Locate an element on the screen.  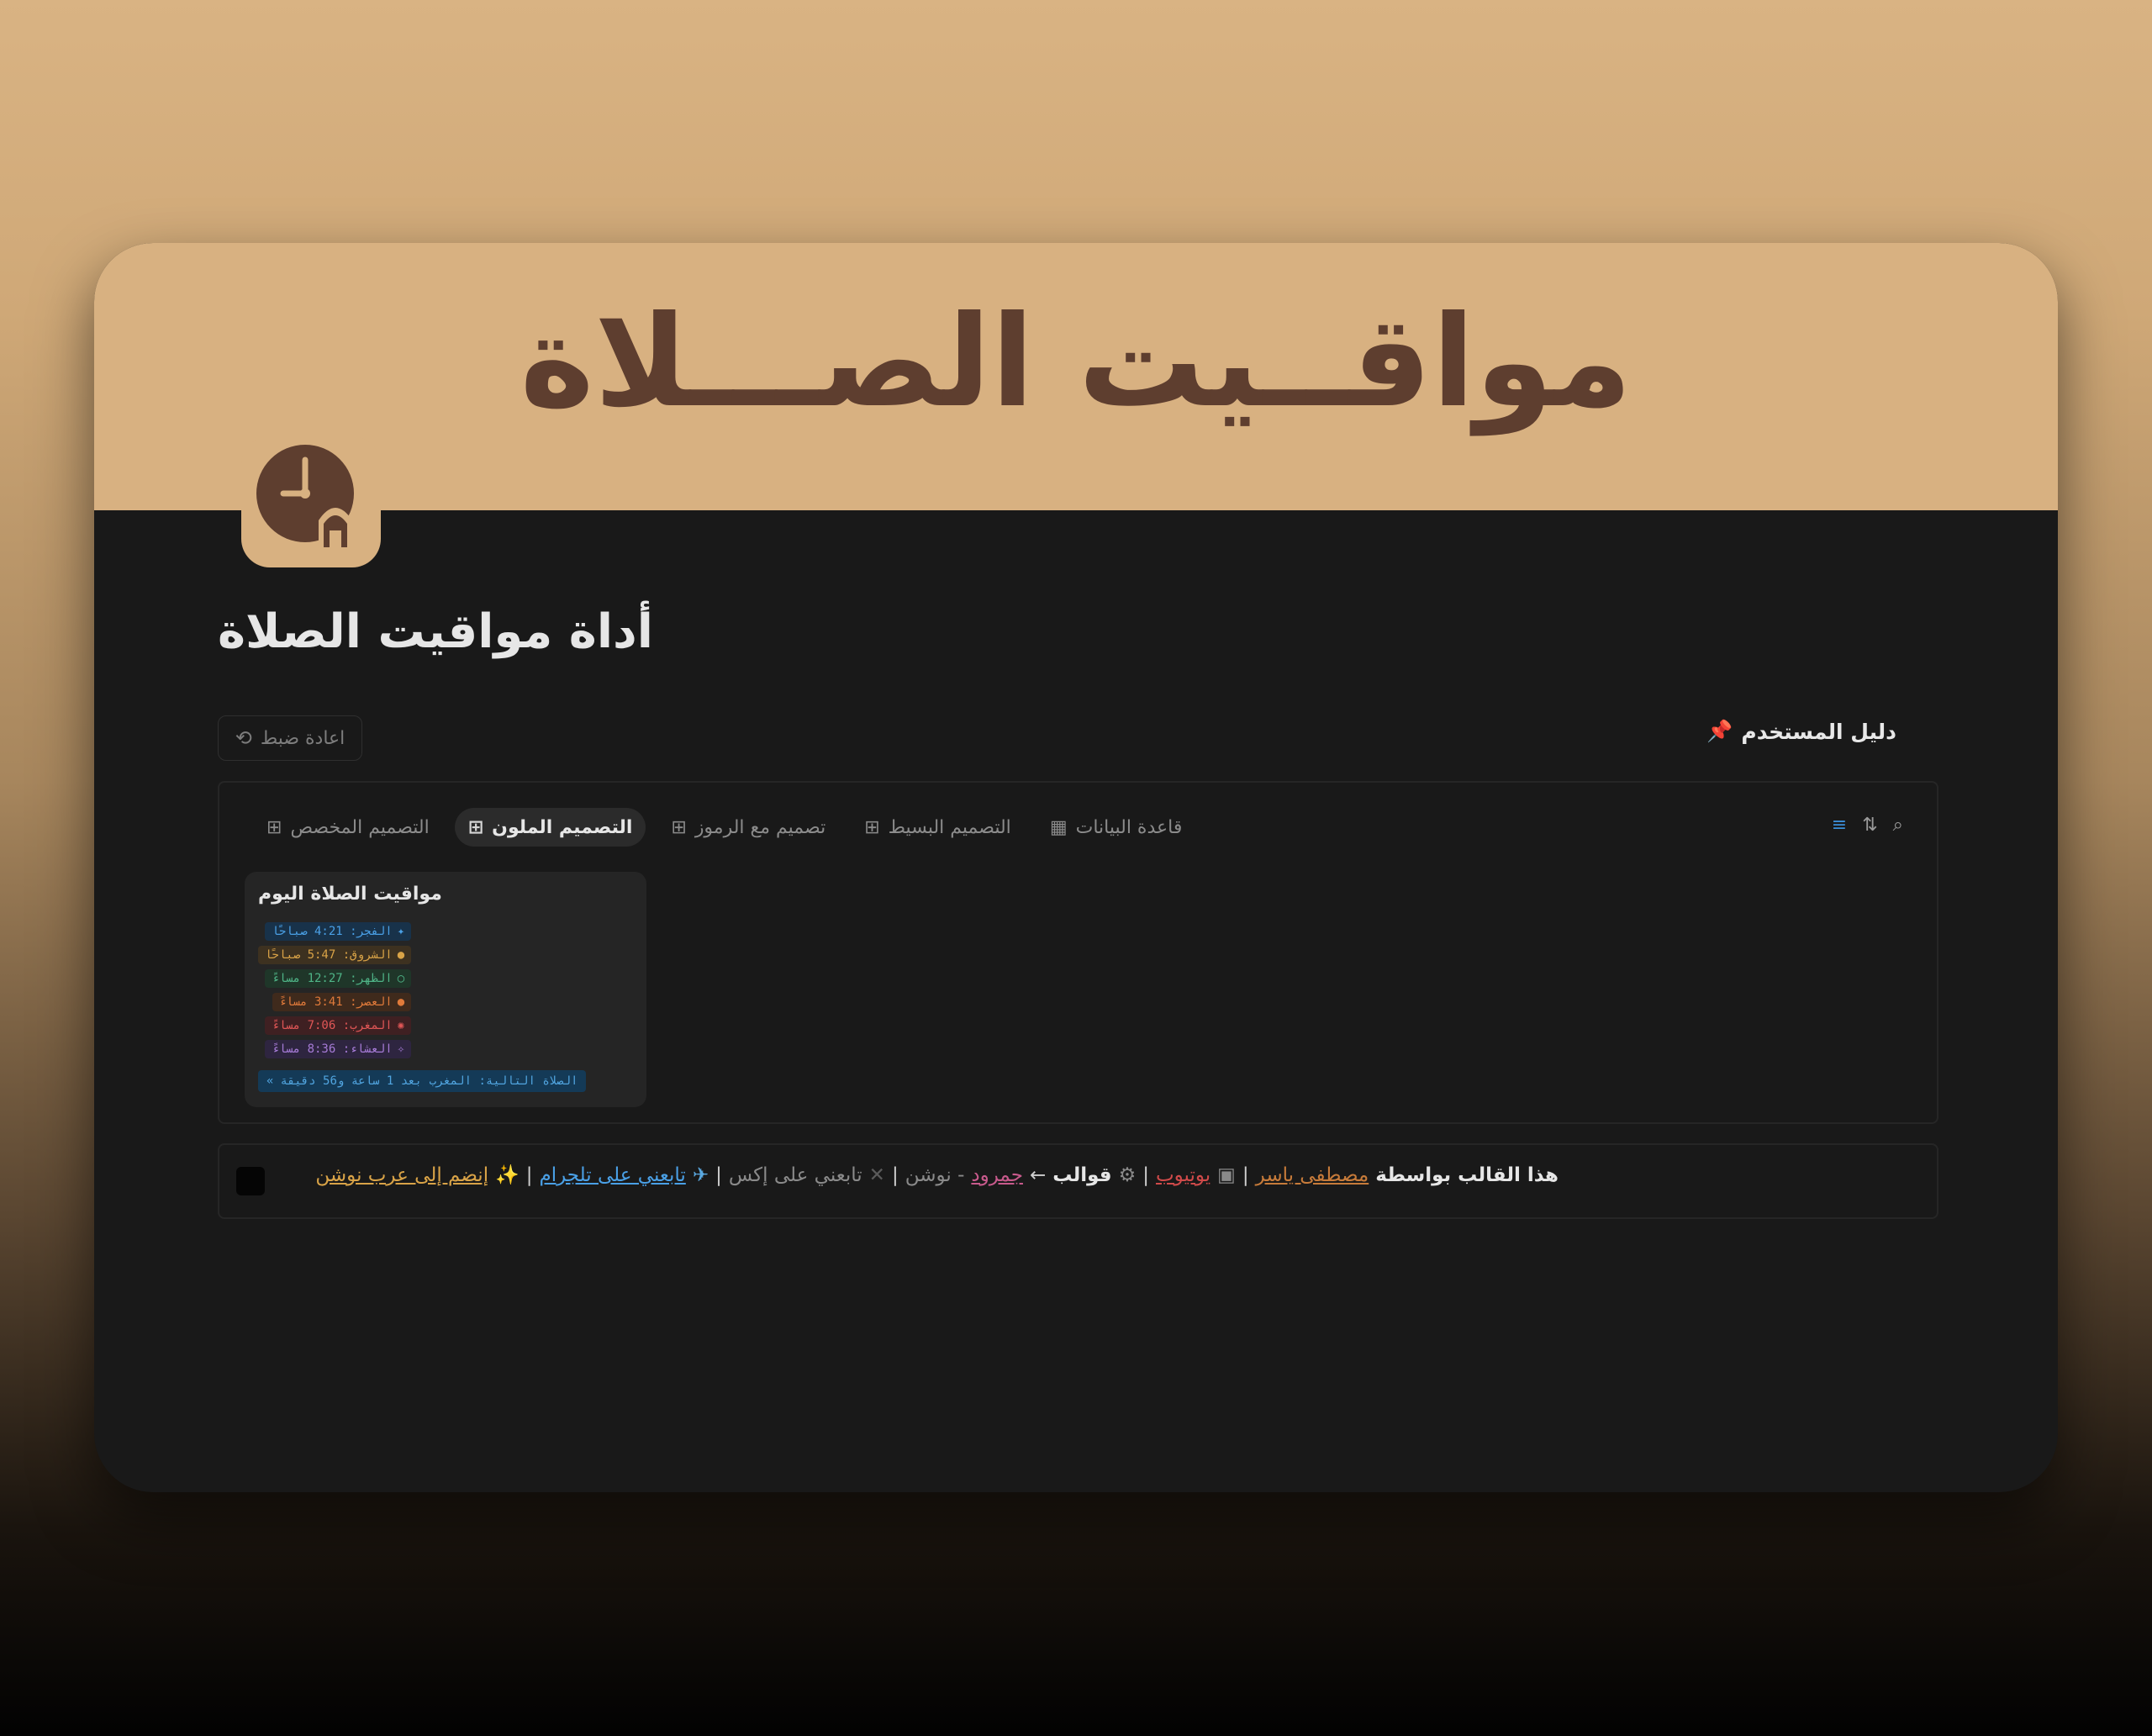
prayer-text: الشروق: 5:47 صباحًا is located at coordinates (329, 955).